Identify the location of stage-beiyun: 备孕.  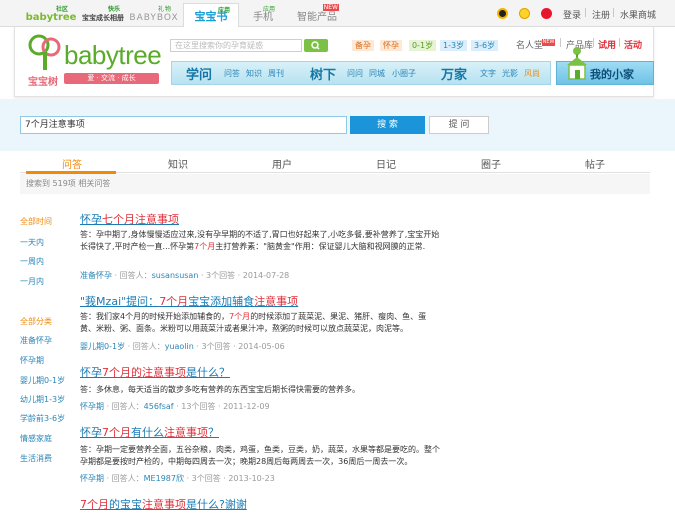
(363, 45).